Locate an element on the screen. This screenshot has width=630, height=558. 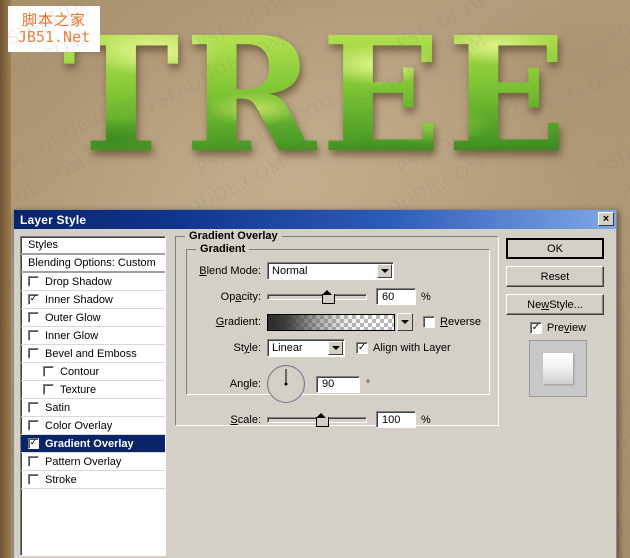
ok-button: OK is located at coordinates (555, 248).